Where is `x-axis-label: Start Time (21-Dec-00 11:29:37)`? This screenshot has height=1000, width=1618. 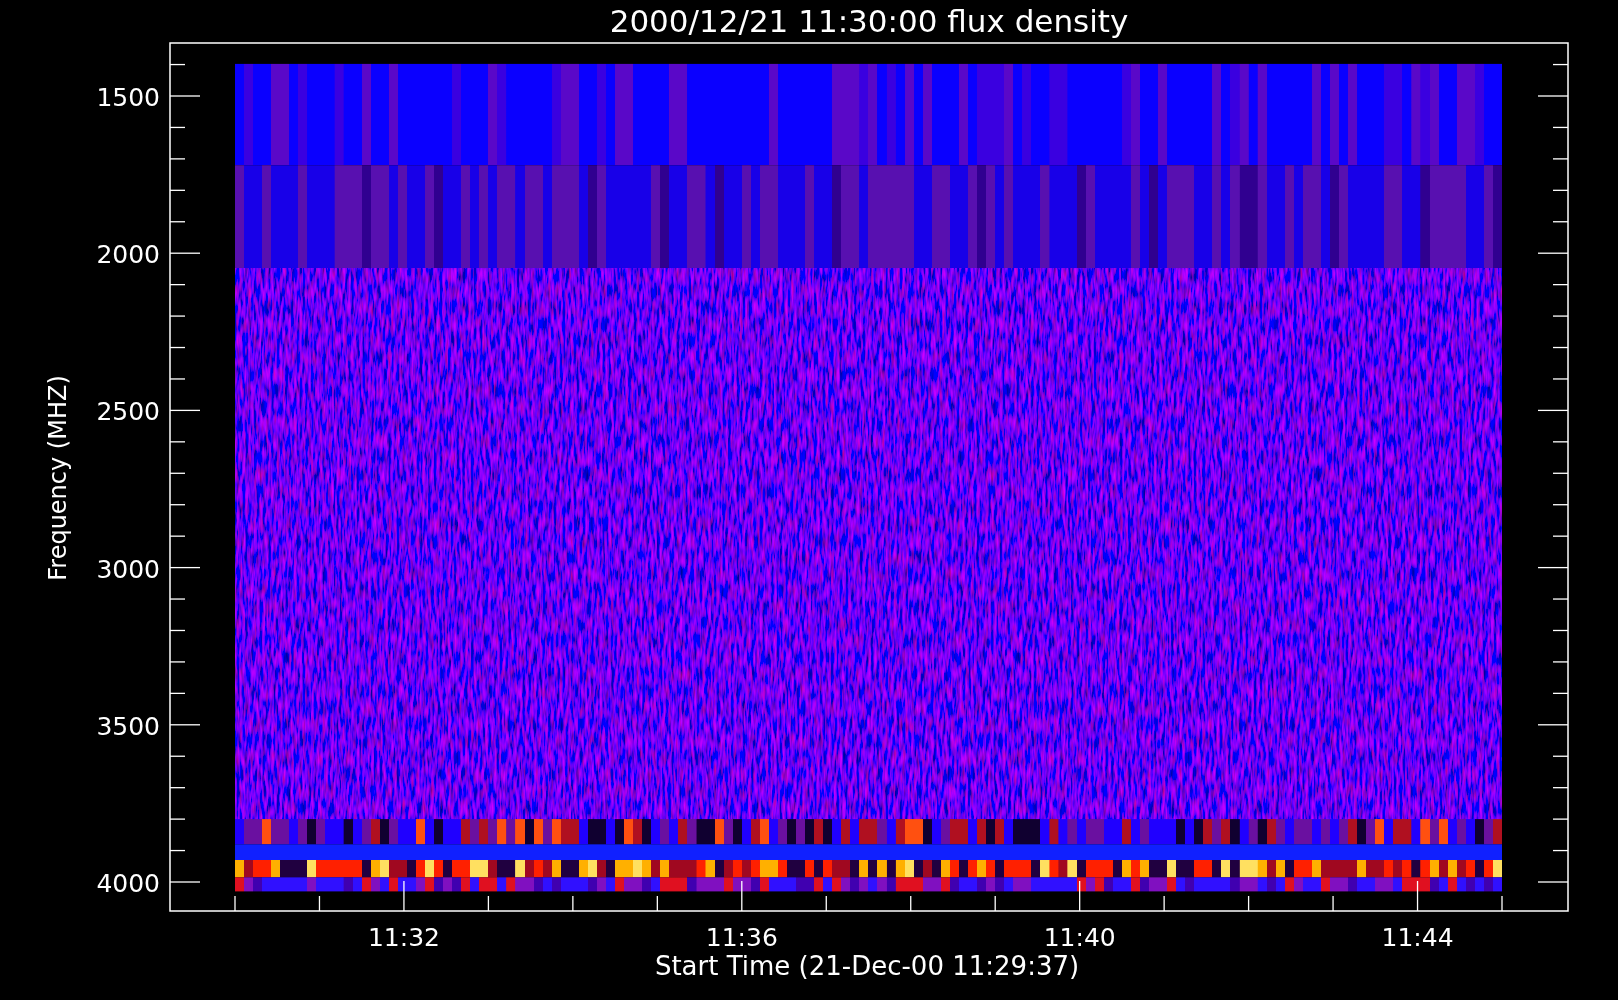 x-axis-label: Start Time (21-Dec-00 11:29:37) is located at coordinates (867, 966).